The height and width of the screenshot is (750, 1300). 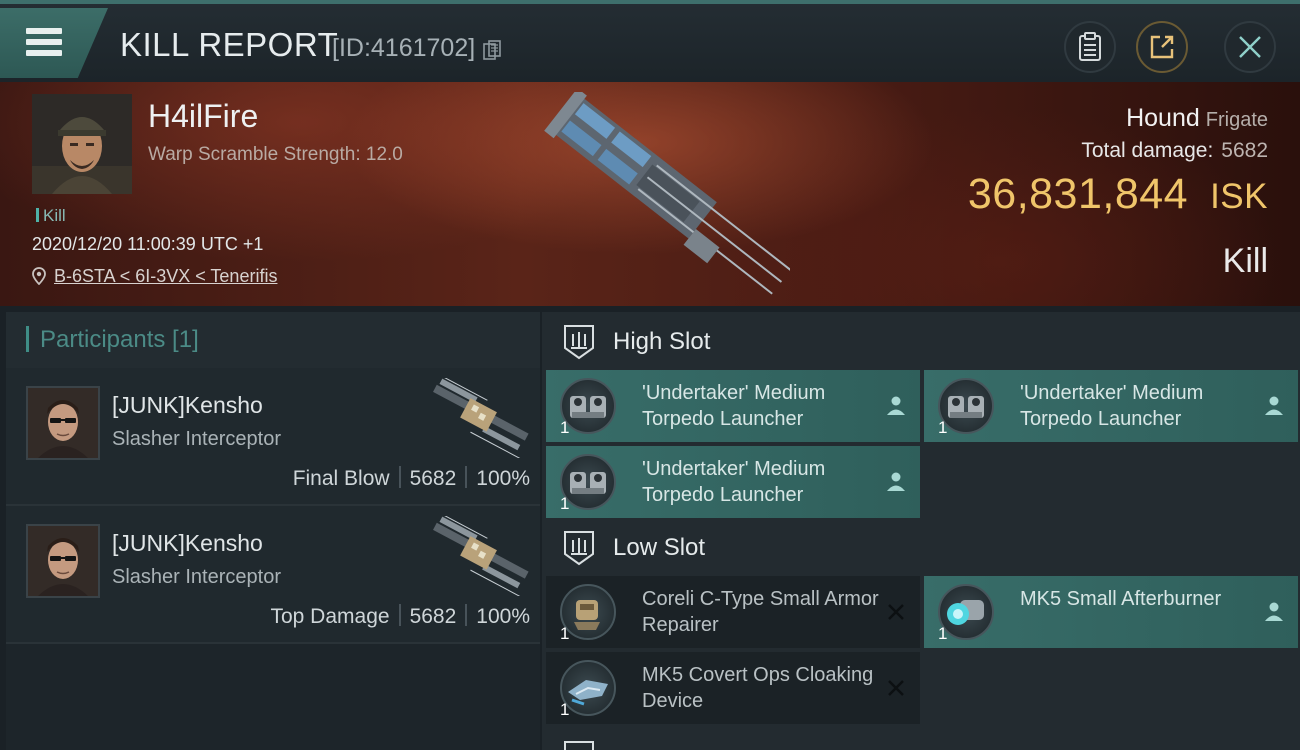 I want to click on close-button, so click(x=1250, y=47).